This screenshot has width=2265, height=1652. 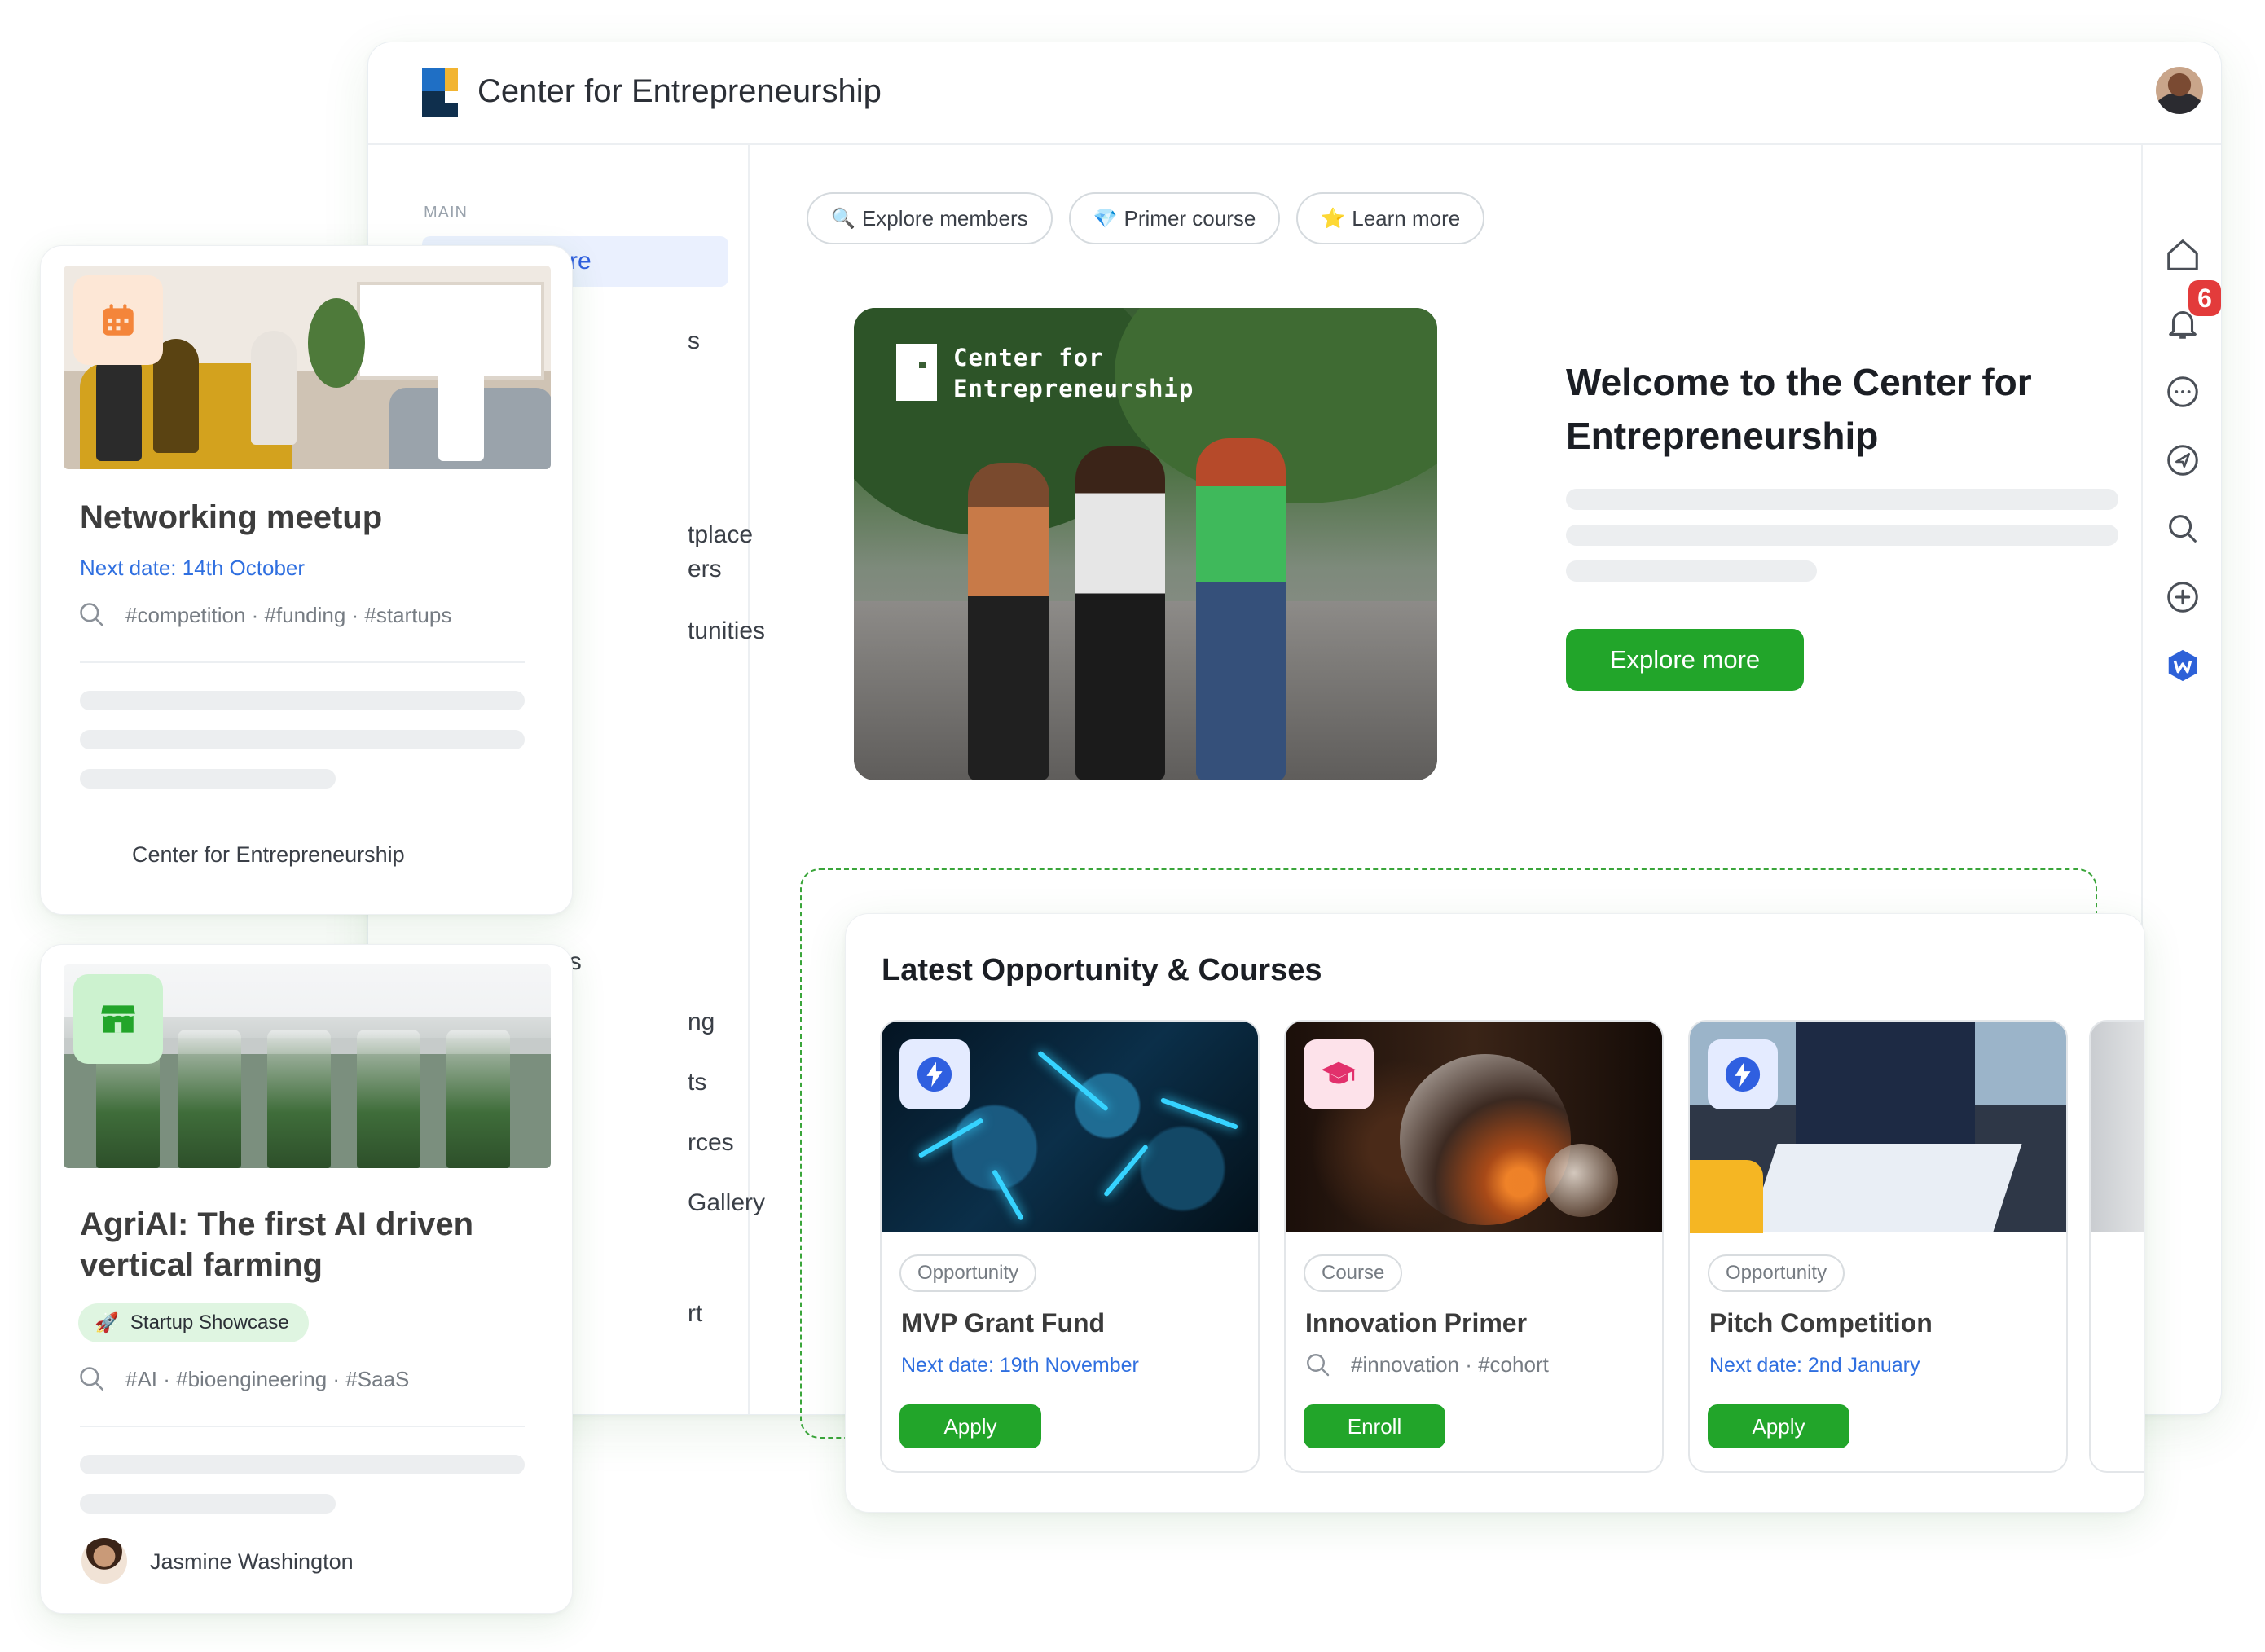 I want to click on sidebar-item-support: rt, so click(x=695, y=1314).